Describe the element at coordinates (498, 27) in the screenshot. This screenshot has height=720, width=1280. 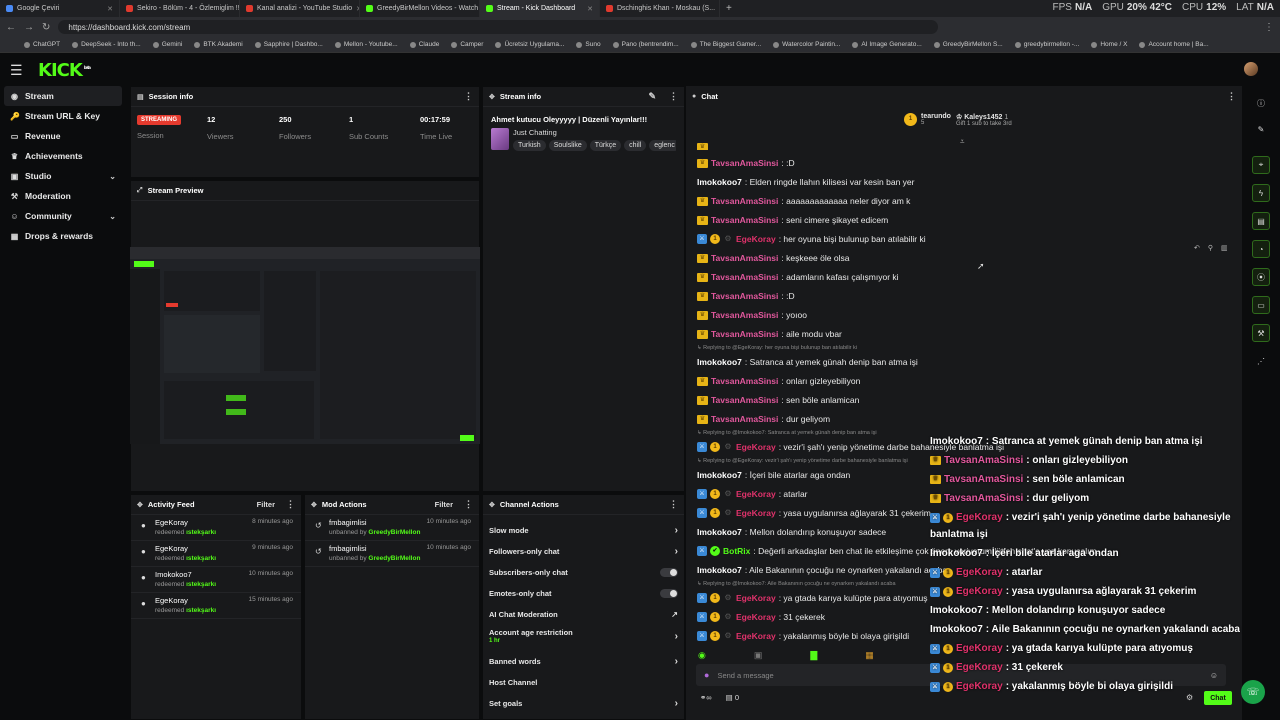
I see `url-field: https://dashboard.kick.com/stream` at that location.